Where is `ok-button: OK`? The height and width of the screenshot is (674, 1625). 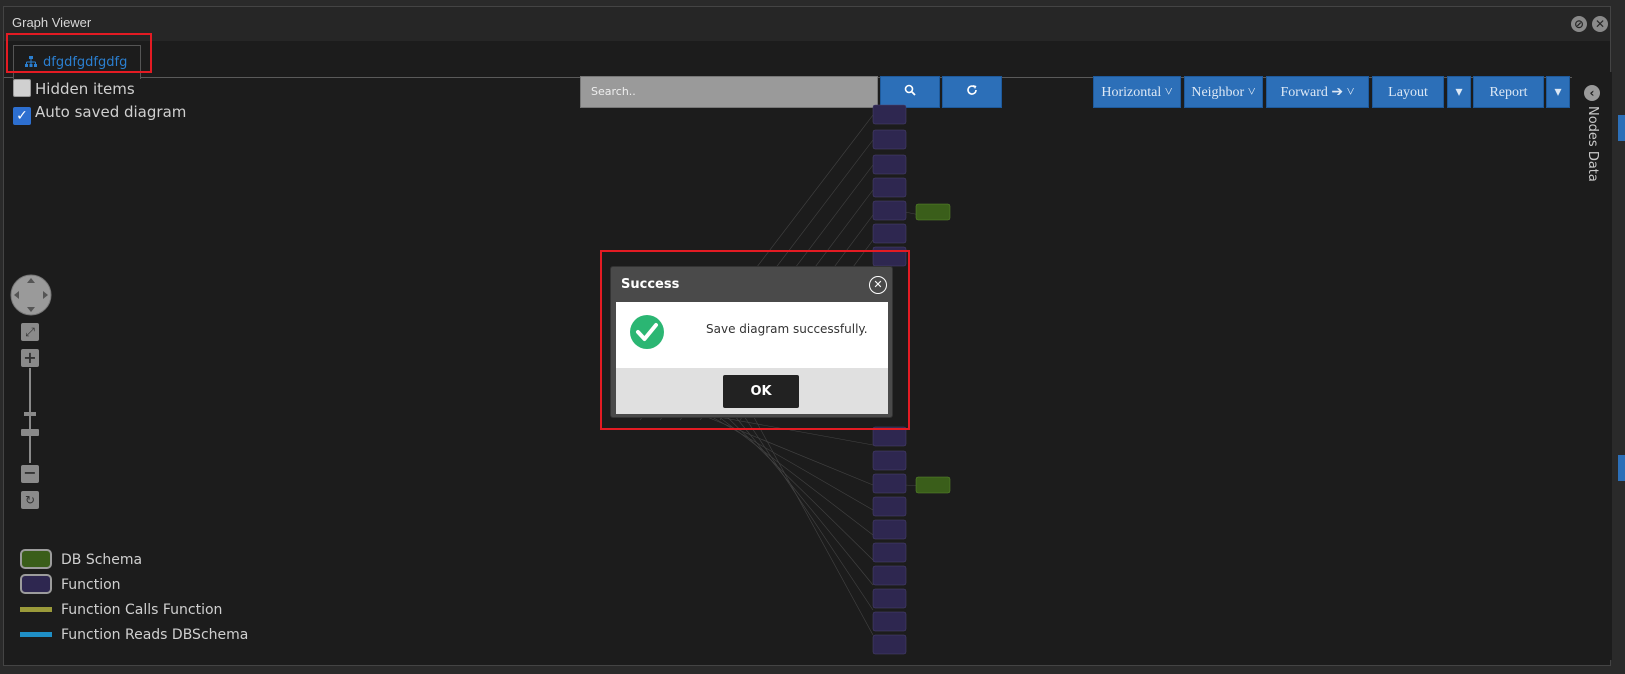
ok-button: OK is located at coordinates (761, 391).